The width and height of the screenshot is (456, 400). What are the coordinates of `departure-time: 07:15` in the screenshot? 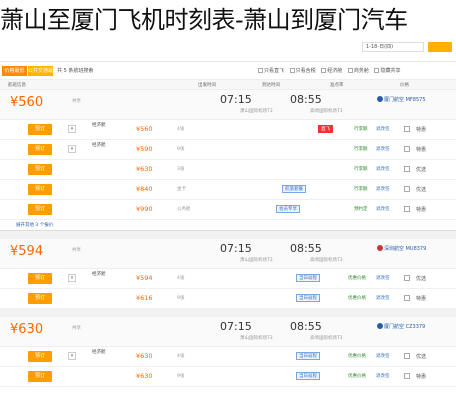 It's located at (236, 326).